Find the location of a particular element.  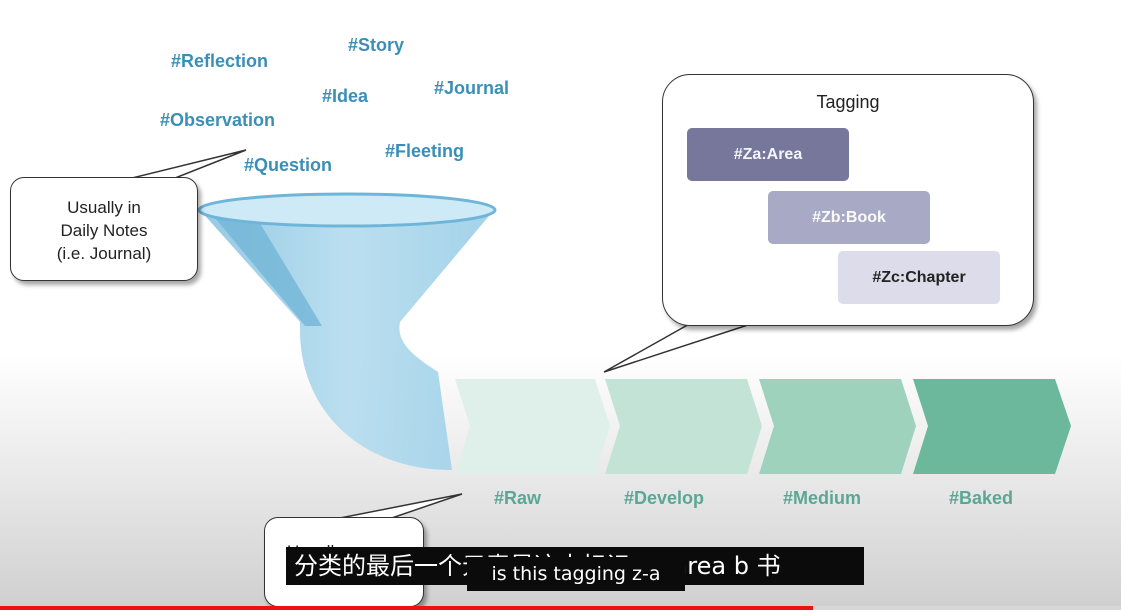

video-progress-bar is located at coordinates (560, 608).